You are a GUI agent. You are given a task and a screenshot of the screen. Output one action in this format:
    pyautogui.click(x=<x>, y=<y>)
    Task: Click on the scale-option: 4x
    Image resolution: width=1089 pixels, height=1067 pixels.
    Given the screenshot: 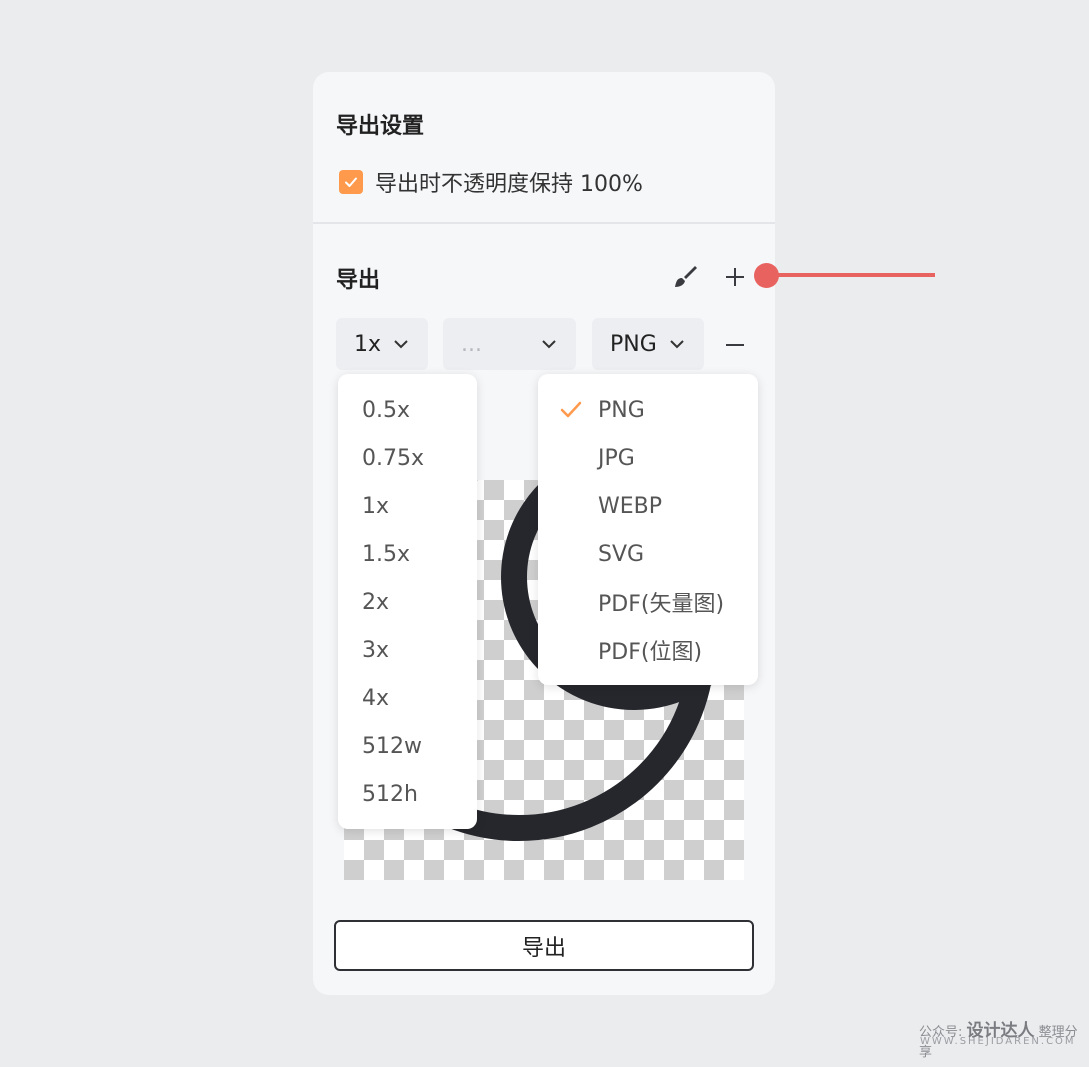 What is the action you would take?
    pyautogui.click(x=407, y=698)
    